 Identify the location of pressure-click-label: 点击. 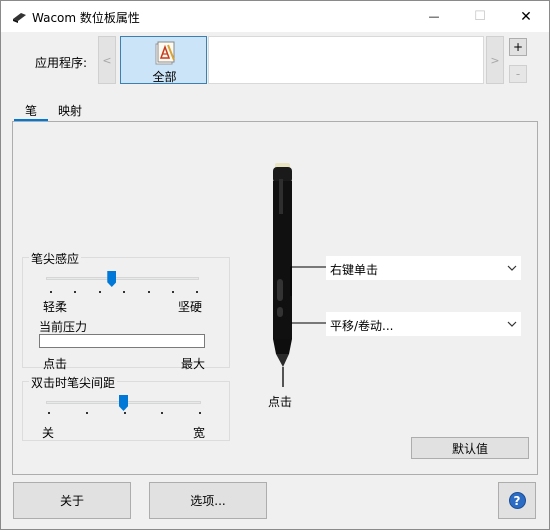
(55, 364).